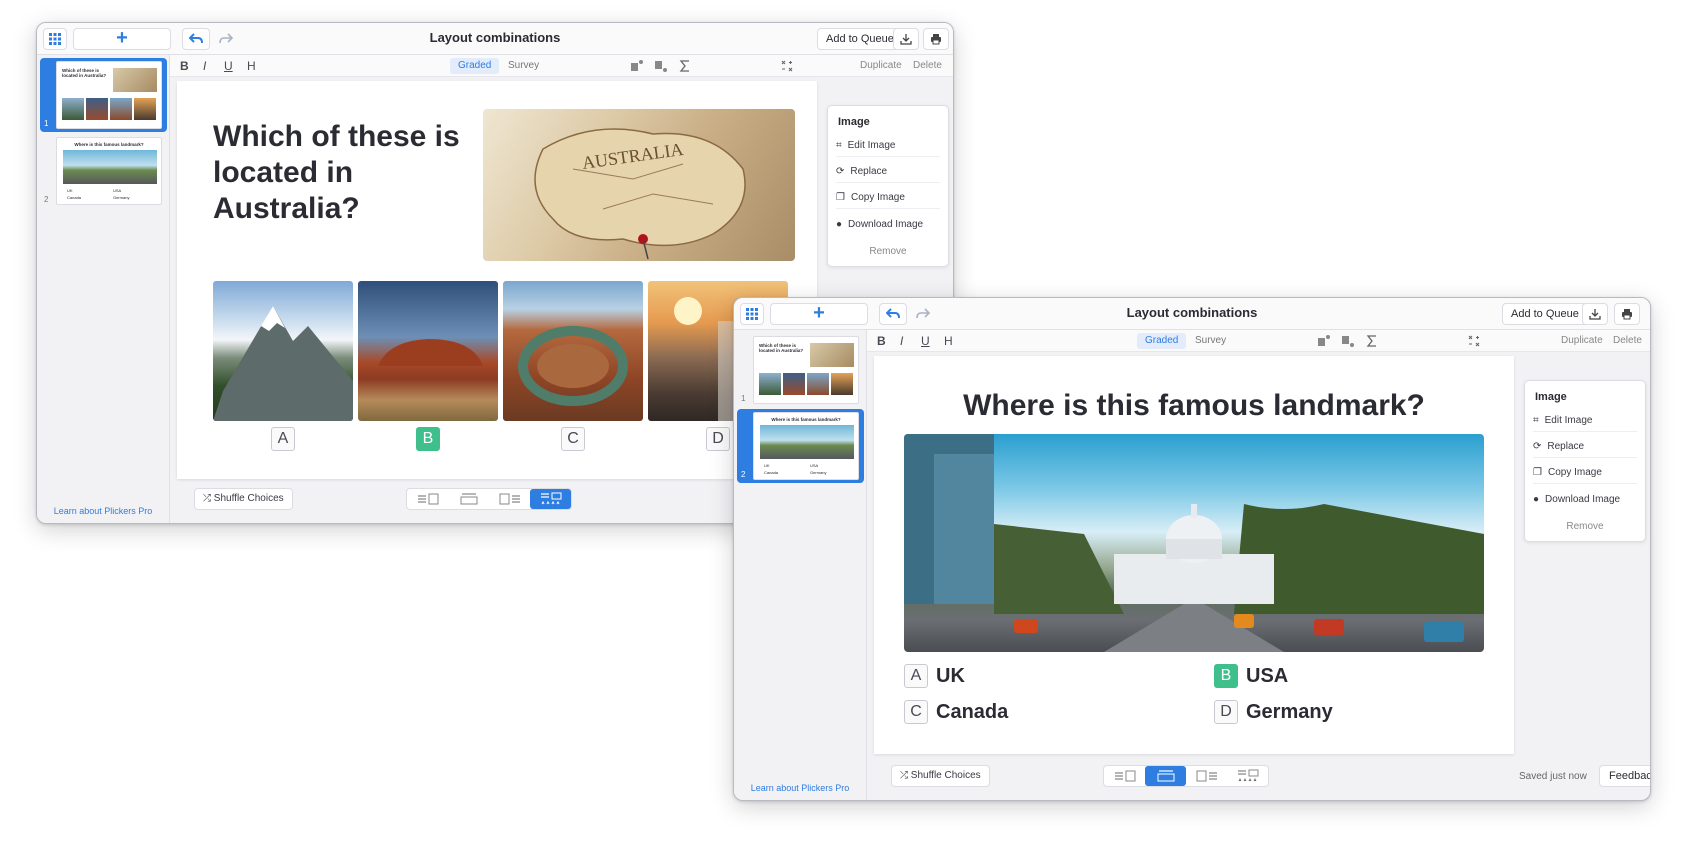 This screenshot has width=1682, height=846. Describe the element at coordinates (1194, 406) in the screenshot. I see `question-text: Where is this famous landmark?` at that location.